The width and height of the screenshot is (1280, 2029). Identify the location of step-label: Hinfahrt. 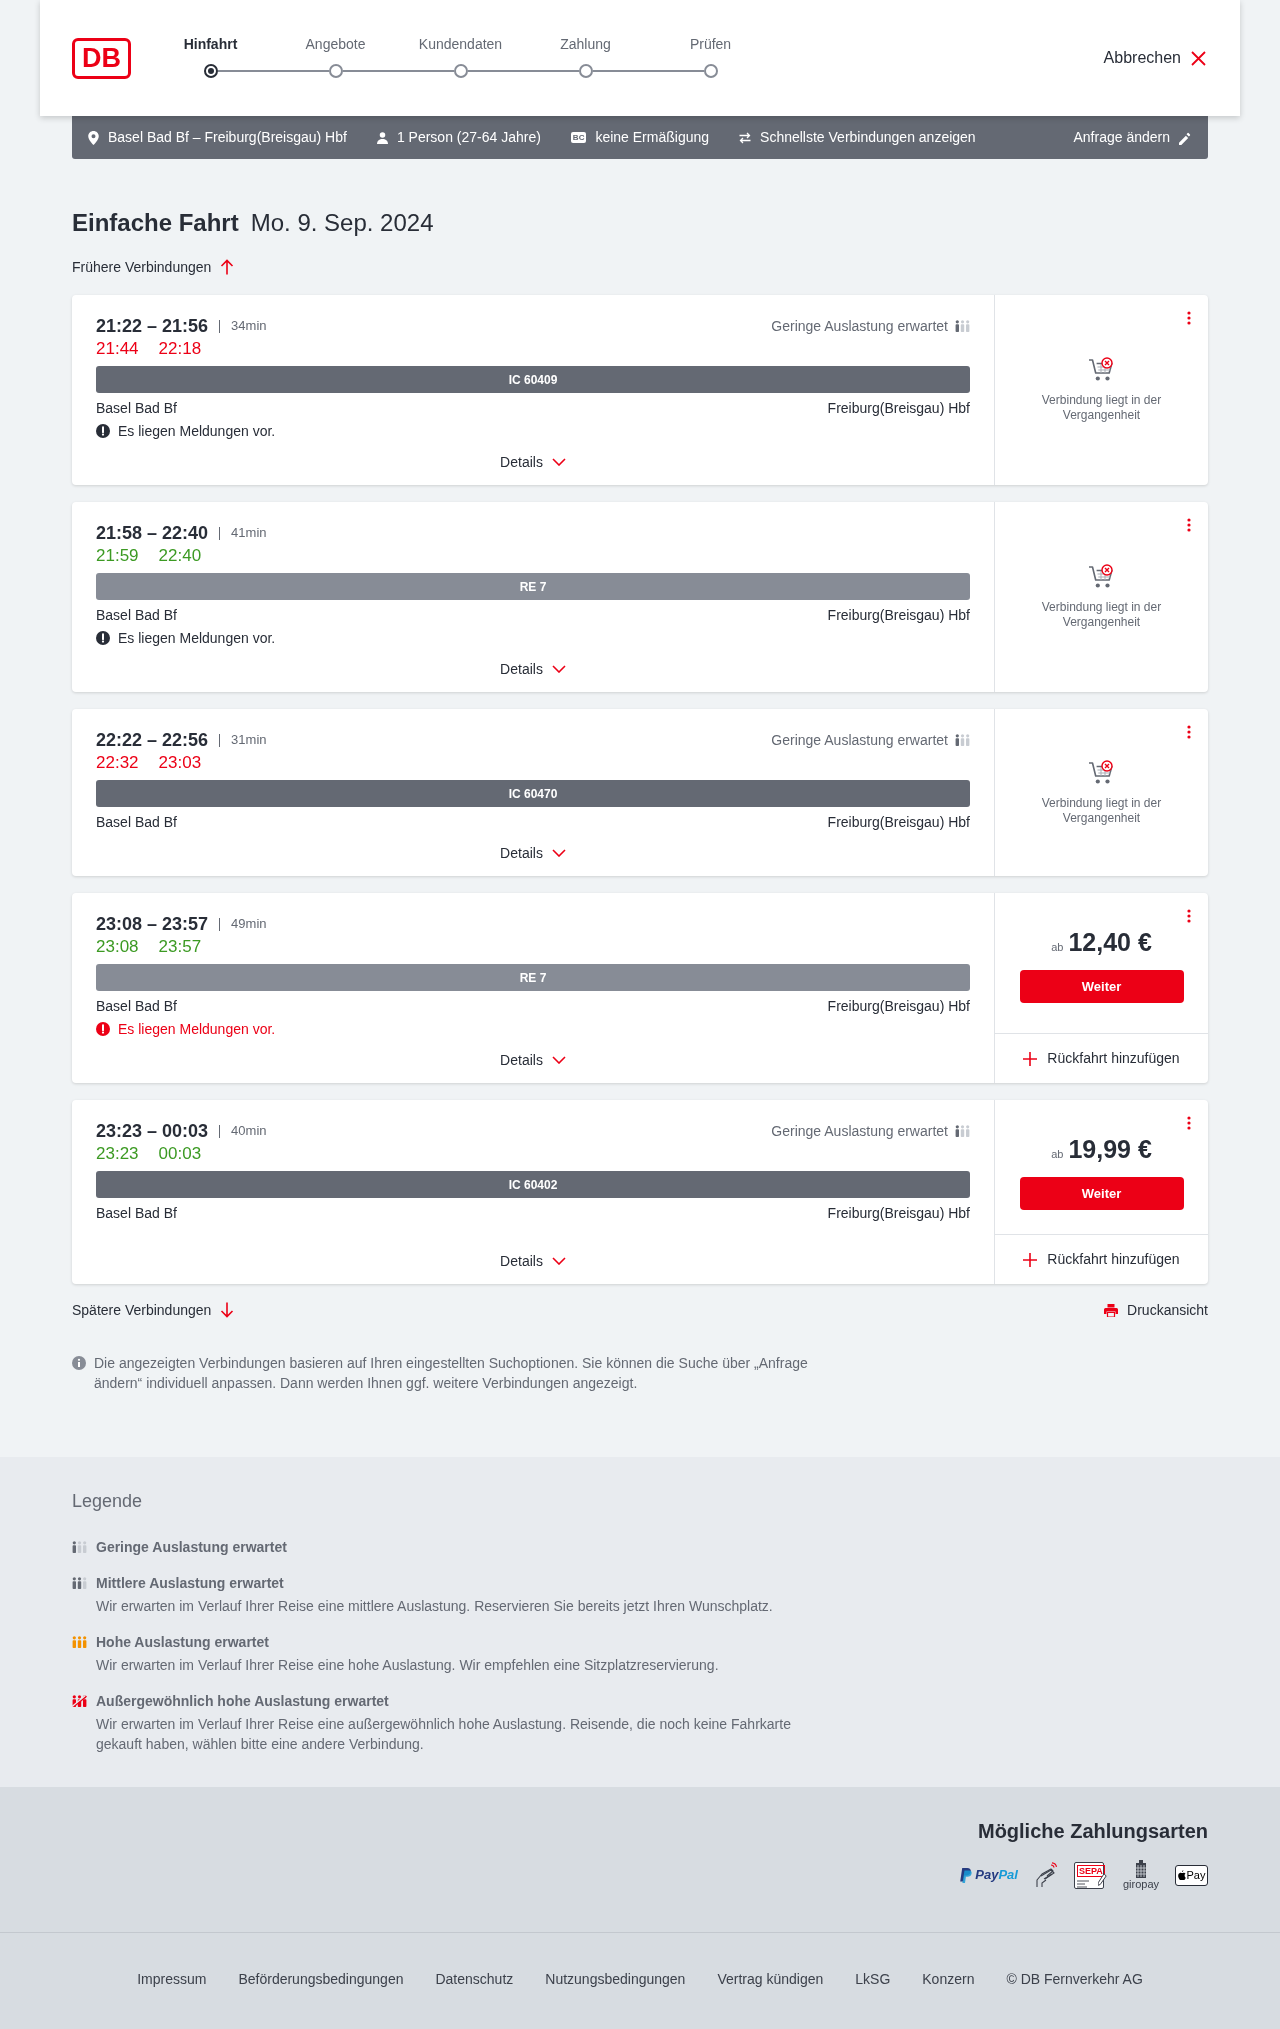
(210, 44).